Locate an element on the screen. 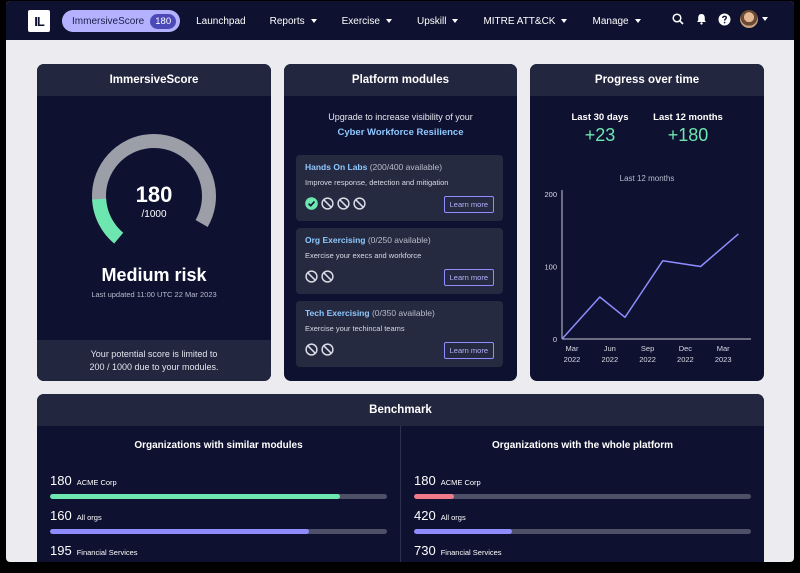 The width and height of the screenshot is (800, 573). nav-launchpad: Launchpad is located at coordinates (221, 21).